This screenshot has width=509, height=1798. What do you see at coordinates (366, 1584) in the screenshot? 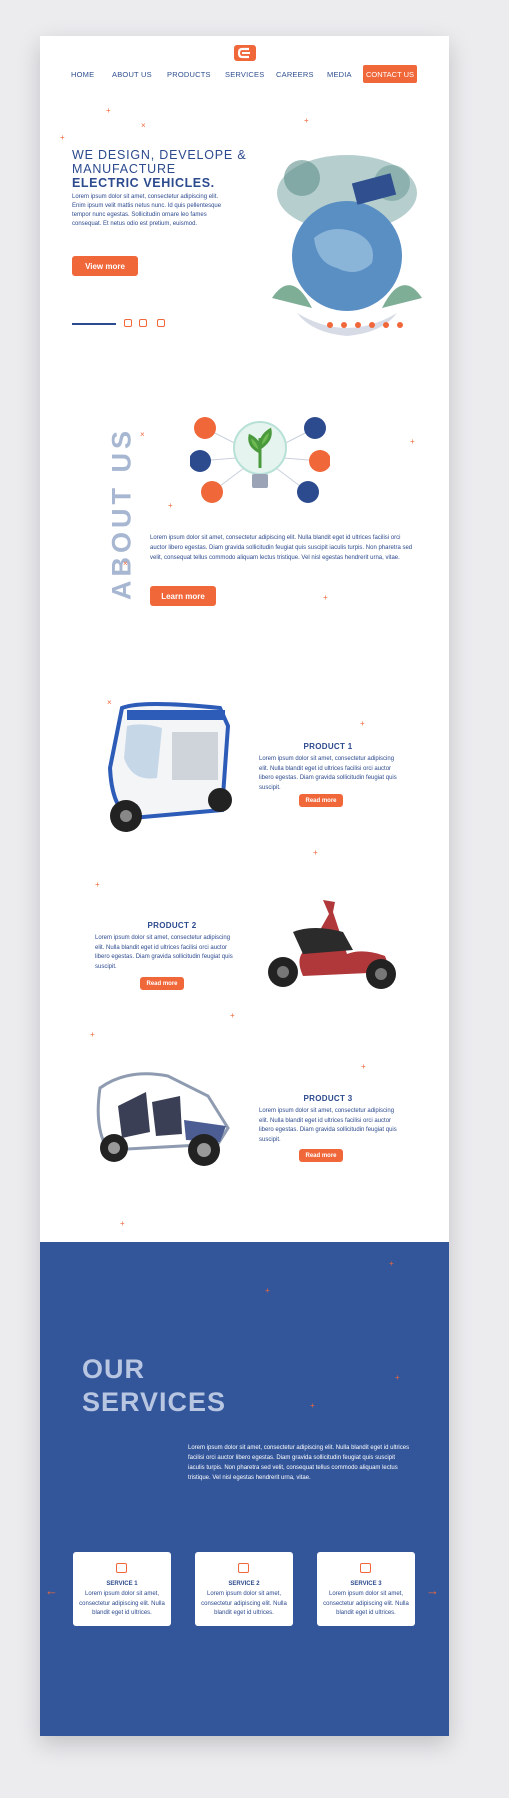
I see `service-3-title: SERVICE 3` at bounding box center [366, 1584].